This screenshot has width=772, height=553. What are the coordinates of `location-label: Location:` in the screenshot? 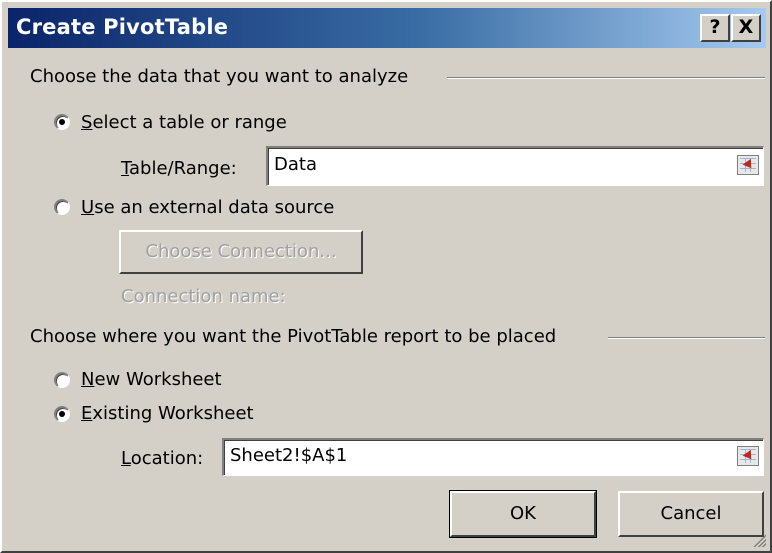 It's located at (162, 458).